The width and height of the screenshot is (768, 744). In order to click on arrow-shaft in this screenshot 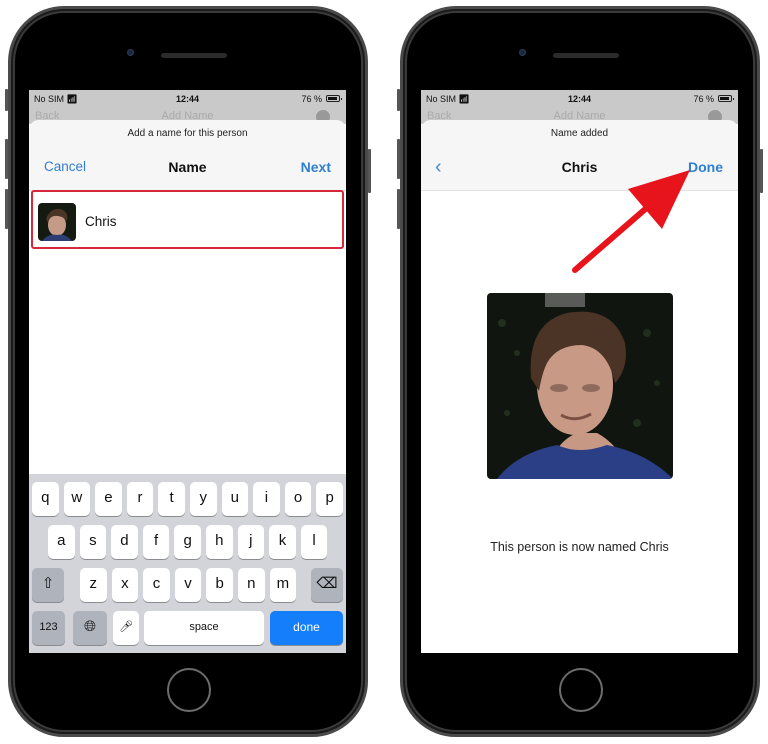, I will do `click(612, 237)`.